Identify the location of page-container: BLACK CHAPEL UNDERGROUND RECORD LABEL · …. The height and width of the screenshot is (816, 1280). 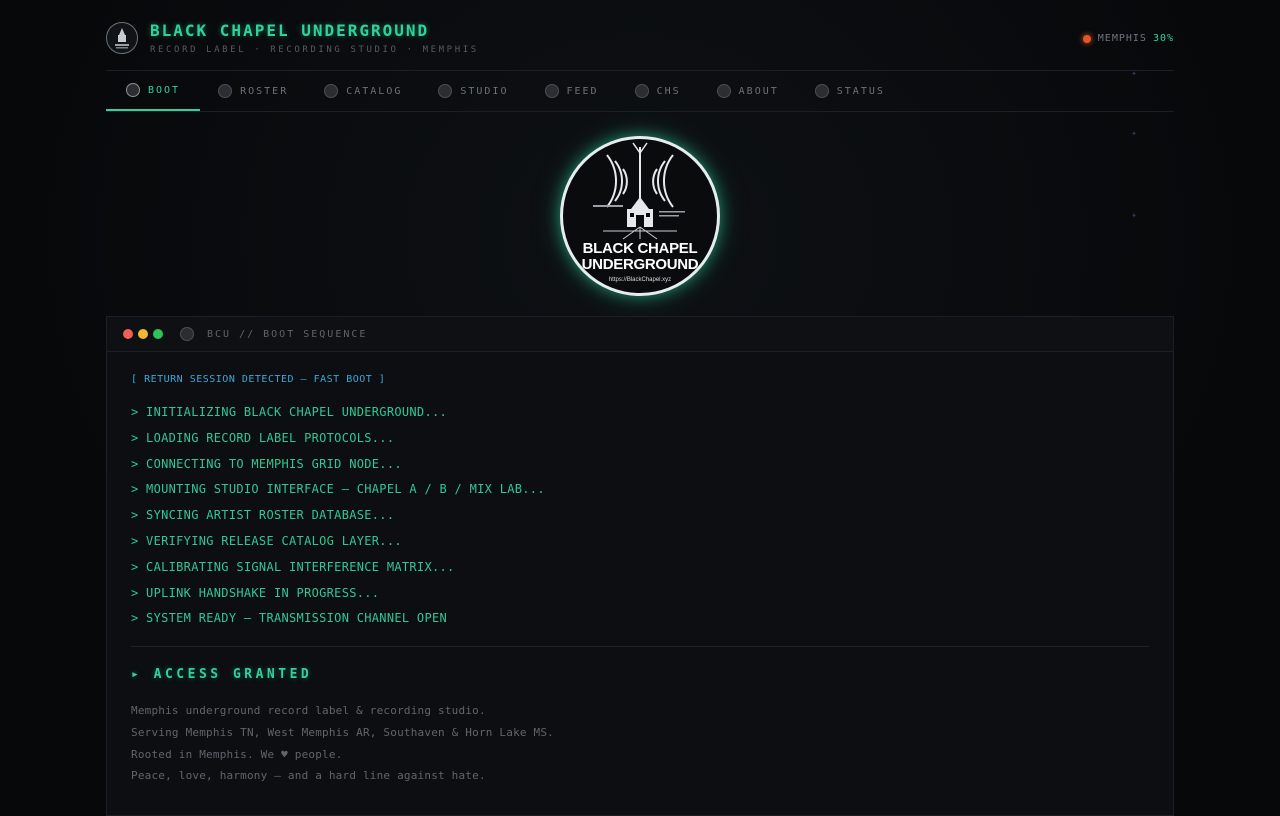
(640, 56).